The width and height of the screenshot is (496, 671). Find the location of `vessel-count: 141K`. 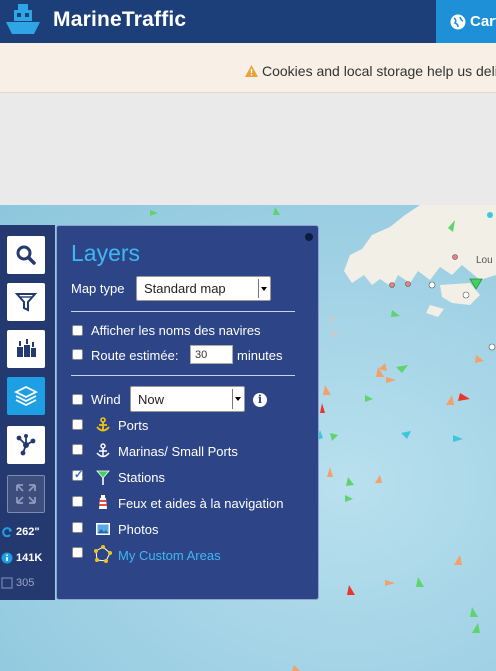

vessel-count: 141K is located at coordinates (29, 558).